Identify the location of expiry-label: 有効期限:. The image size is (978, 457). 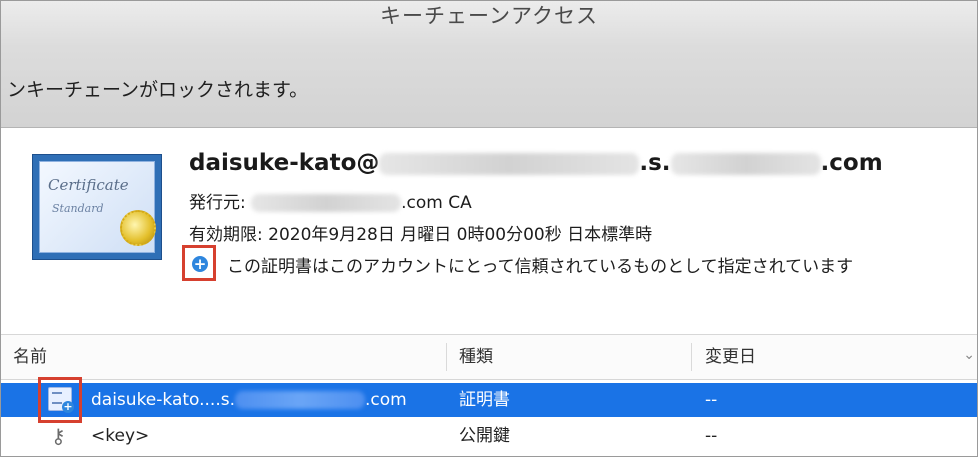
(226, 235).